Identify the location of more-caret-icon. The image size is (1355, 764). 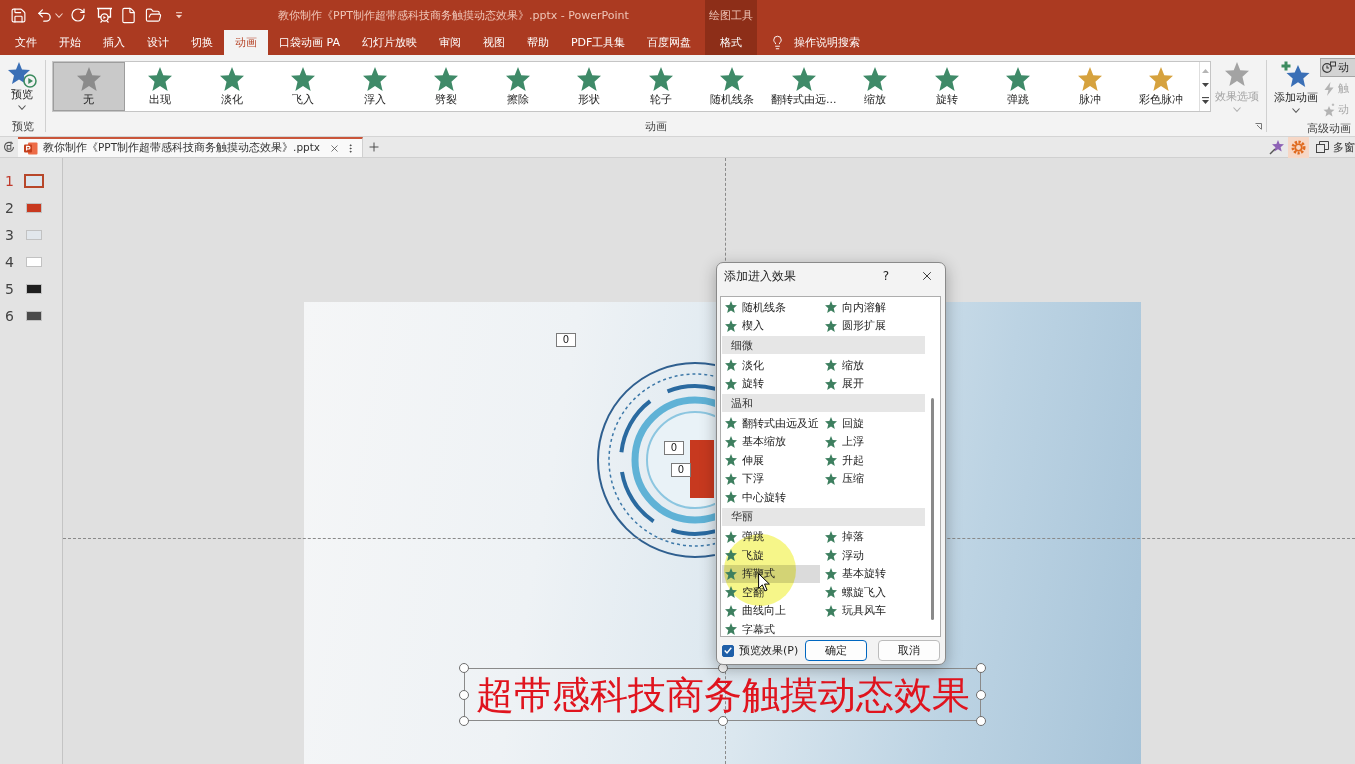
(1205, 100).